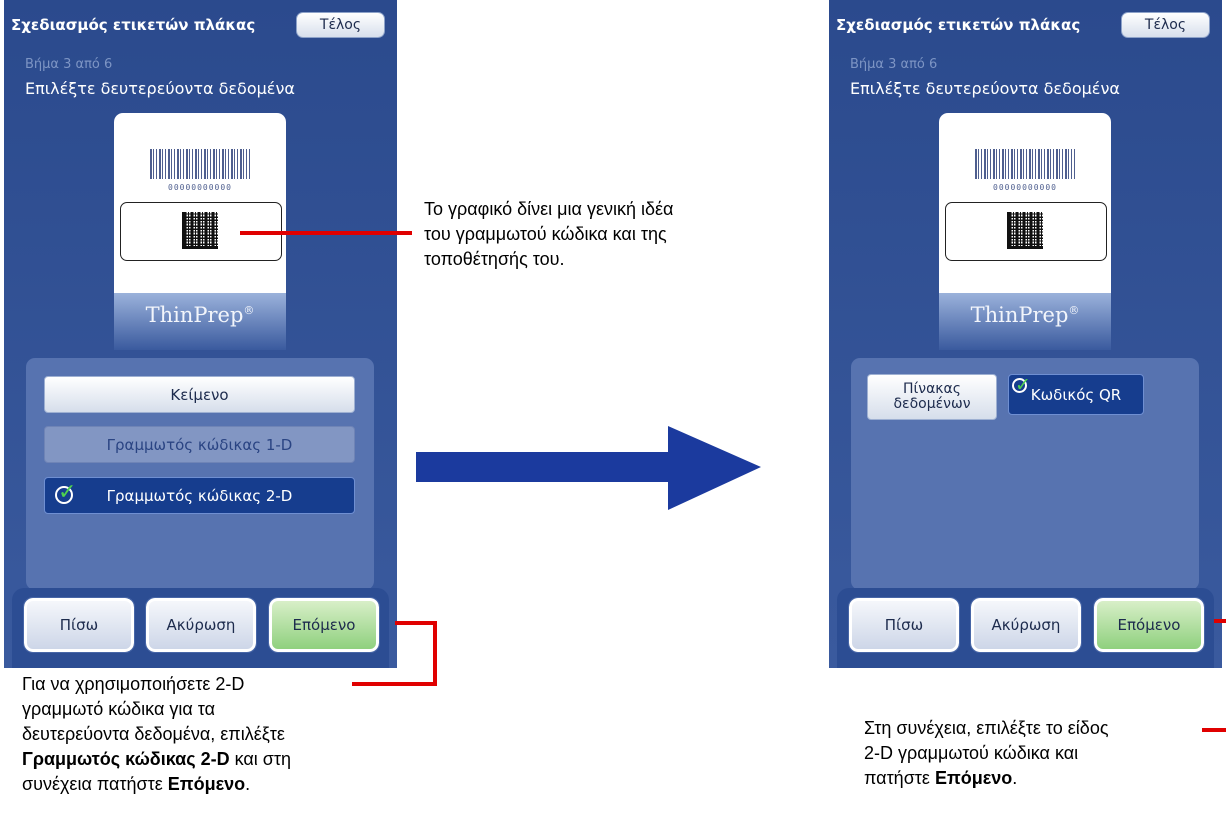 The image size is (1226, 822). I want to click on note-line: πατήστε Επόμενο., so click(1034, 778).